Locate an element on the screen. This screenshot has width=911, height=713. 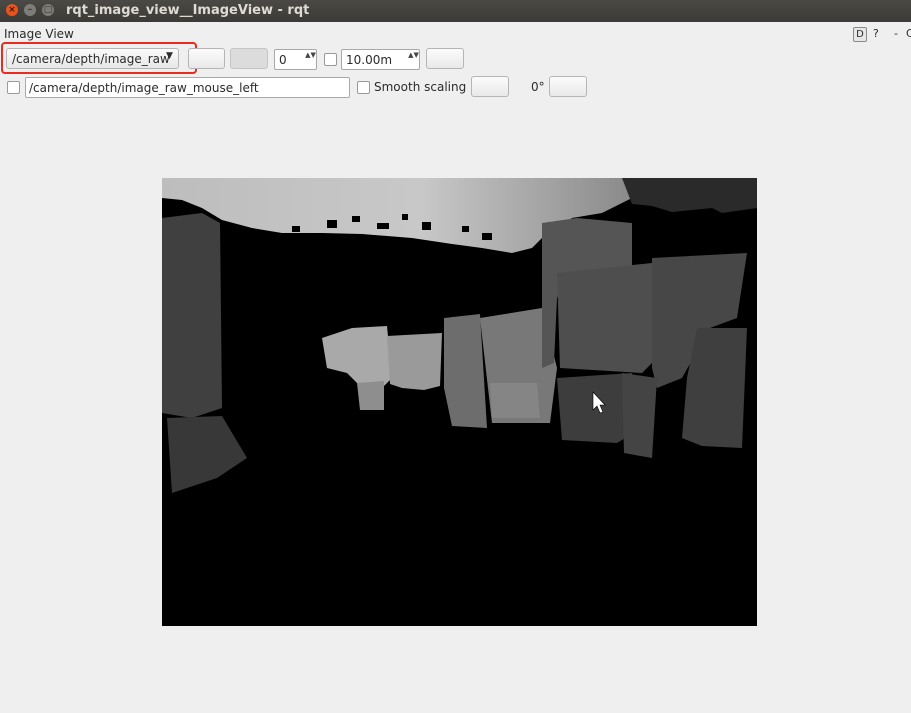
smooth-scaling-checkbox is located at coordinates (363, 87).